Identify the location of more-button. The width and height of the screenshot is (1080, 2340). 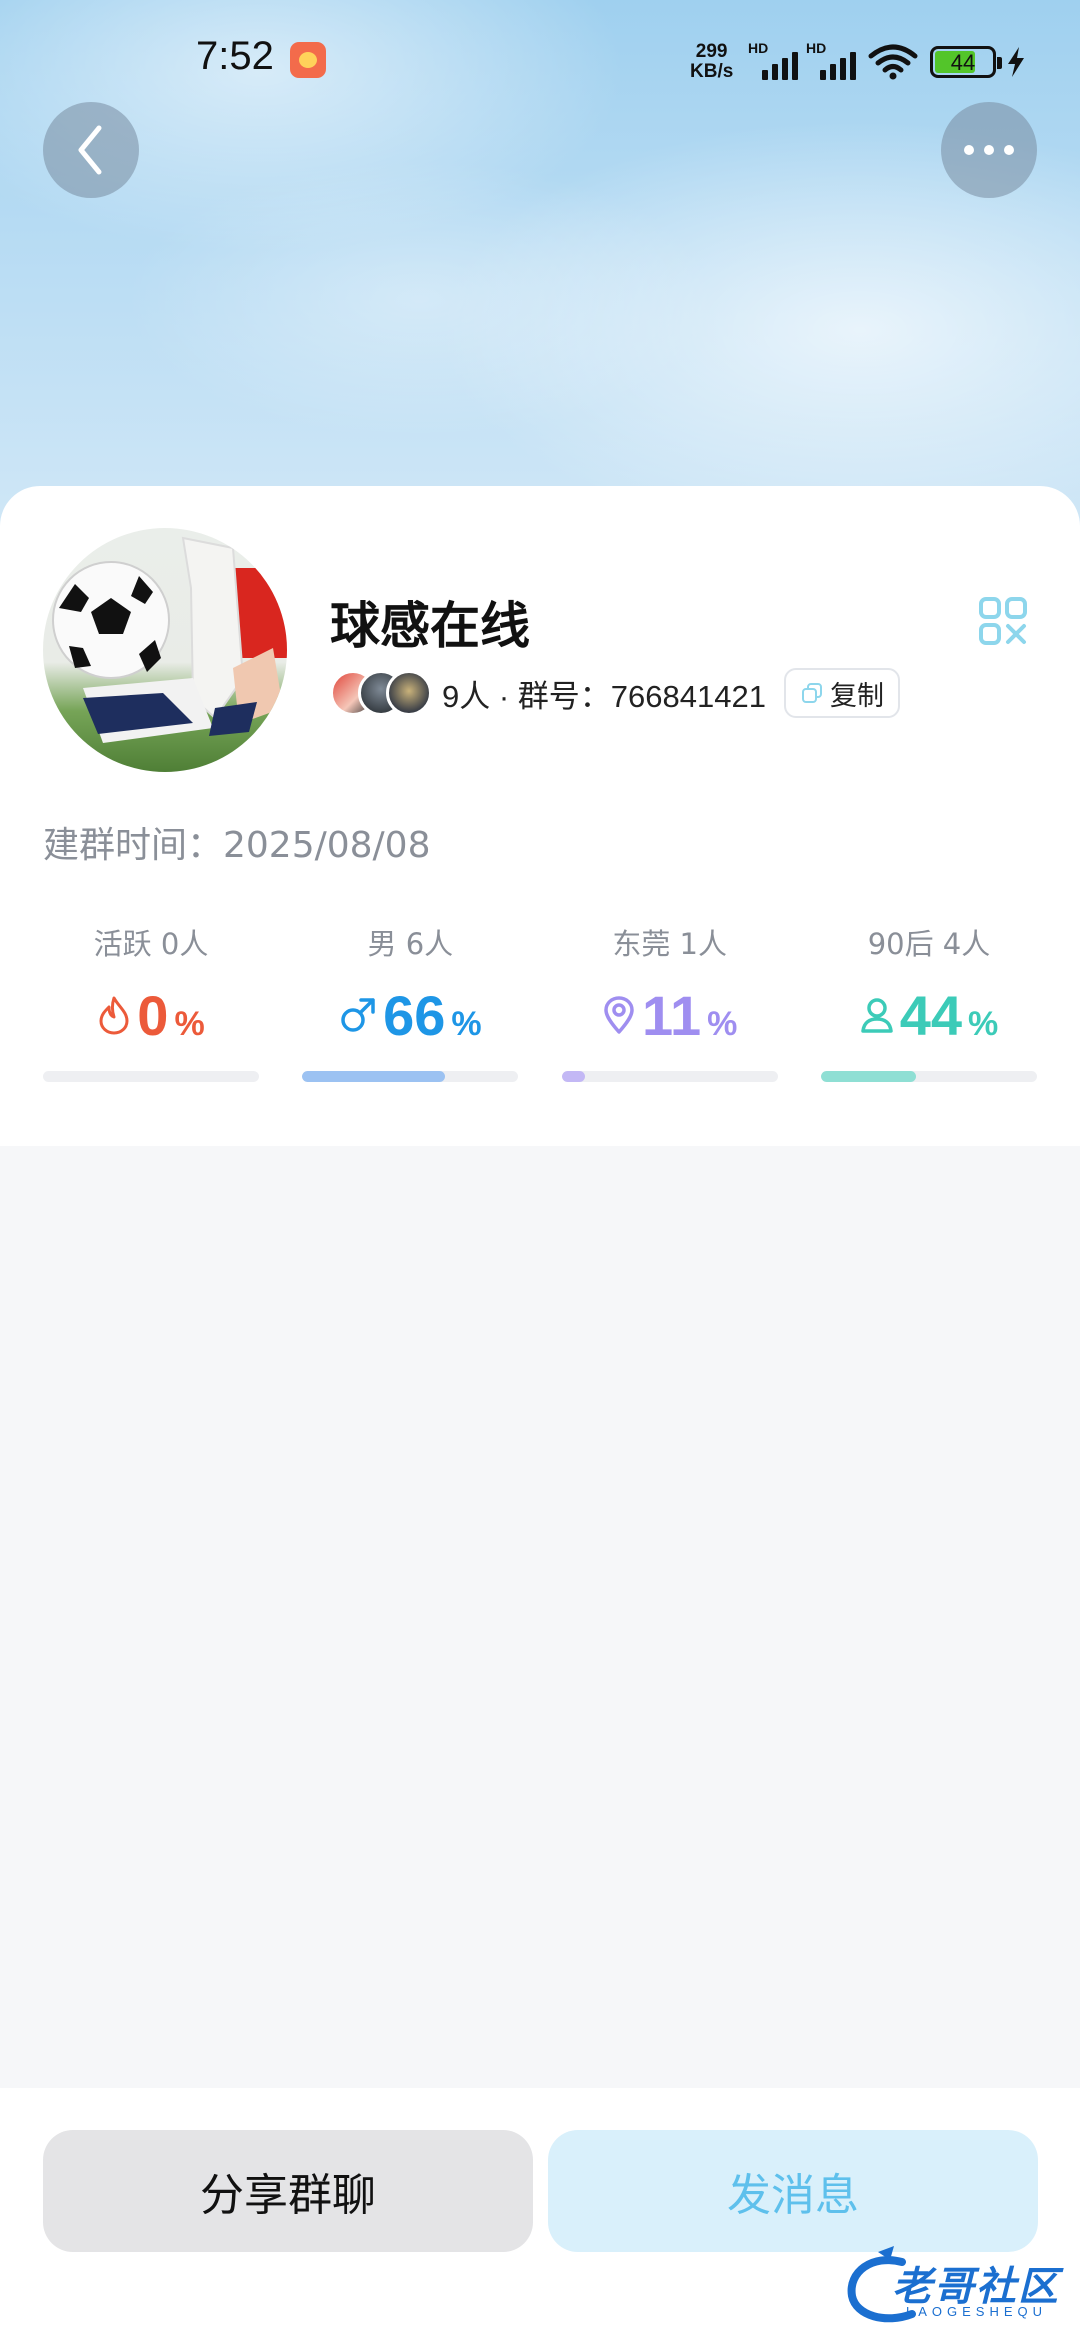
(989, 150).